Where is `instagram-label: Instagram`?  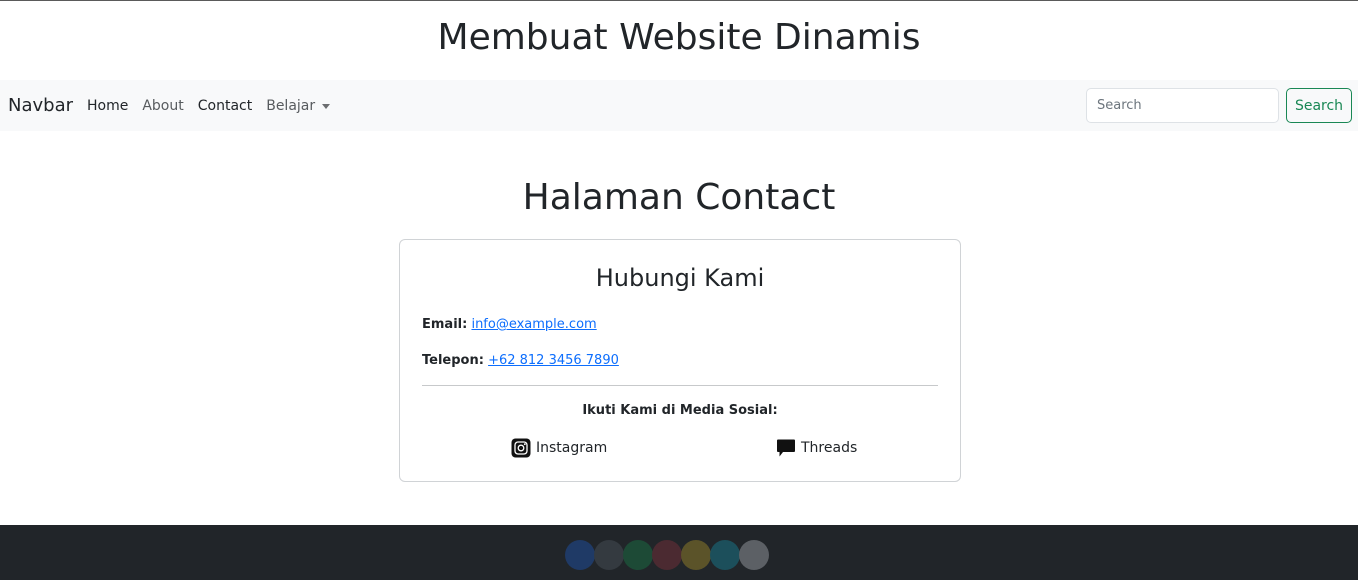
instagram-label: Instagram is located at coordinates (572, 448).